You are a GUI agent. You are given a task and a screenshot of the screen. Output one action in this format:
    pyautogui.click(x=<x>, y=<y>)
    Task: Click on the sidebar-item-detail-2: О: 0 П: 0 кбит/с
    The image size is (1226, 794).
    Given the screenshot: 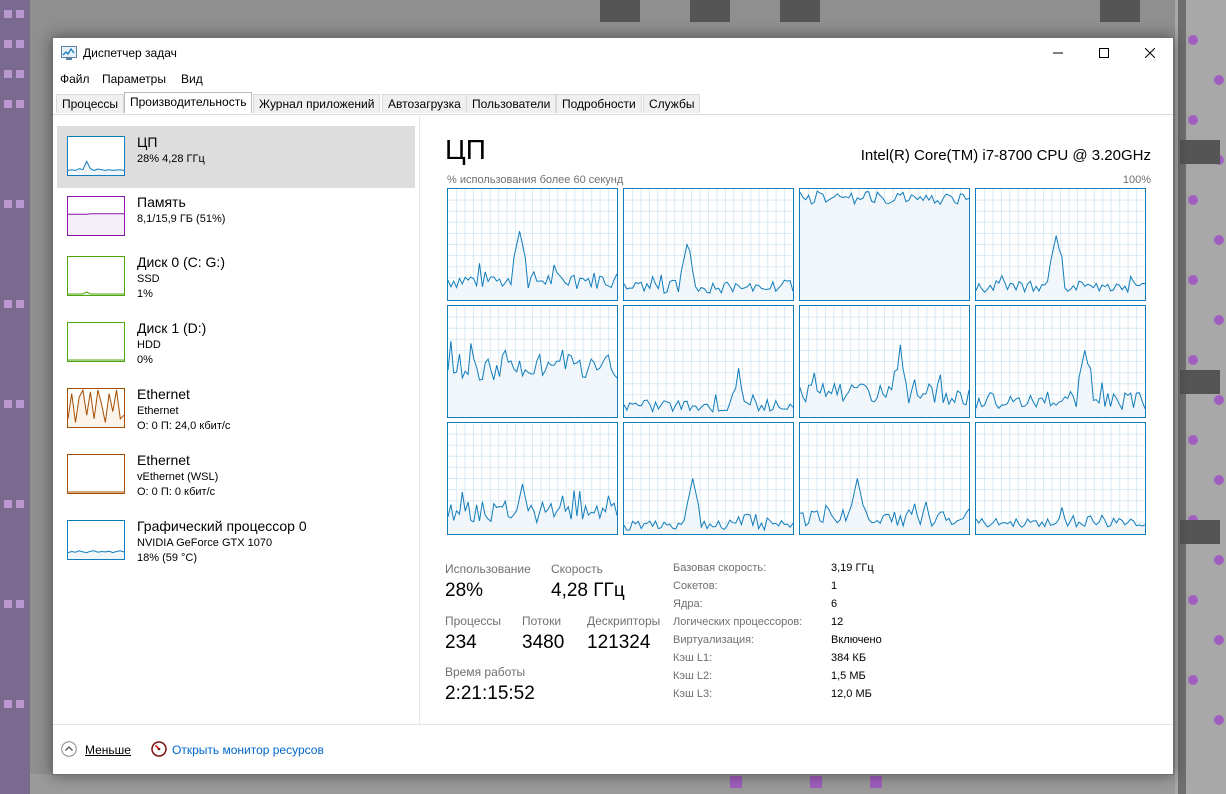 What is the action you would take?
    pyautogui.click(x=176, y=492)
    